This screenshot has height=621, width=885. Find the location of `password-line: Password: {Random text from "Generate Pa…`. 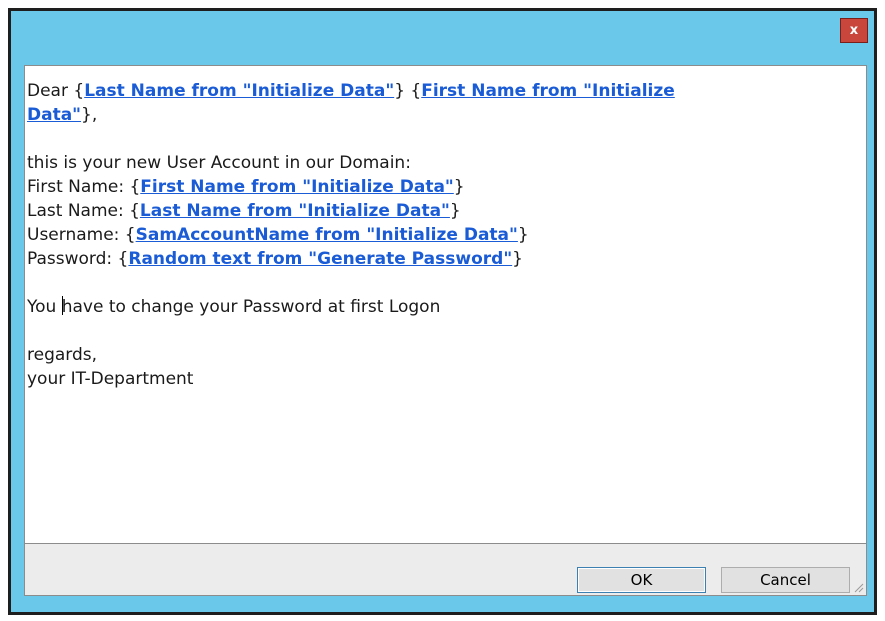

password-line: Password: {Random text from "Generate Pa… is located at coordinates (446, 259).